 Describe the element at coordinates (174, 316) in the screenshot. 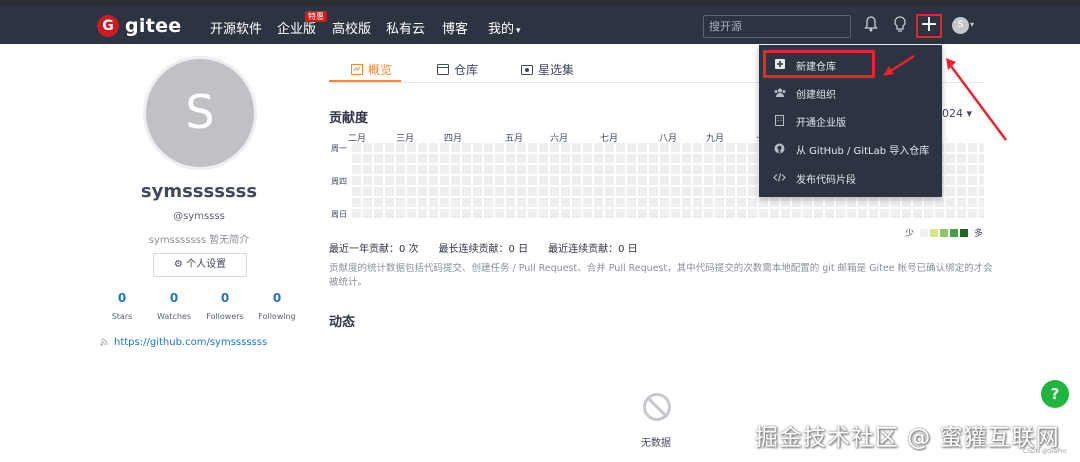

I see `stat-watches-label: Watches` at that location.